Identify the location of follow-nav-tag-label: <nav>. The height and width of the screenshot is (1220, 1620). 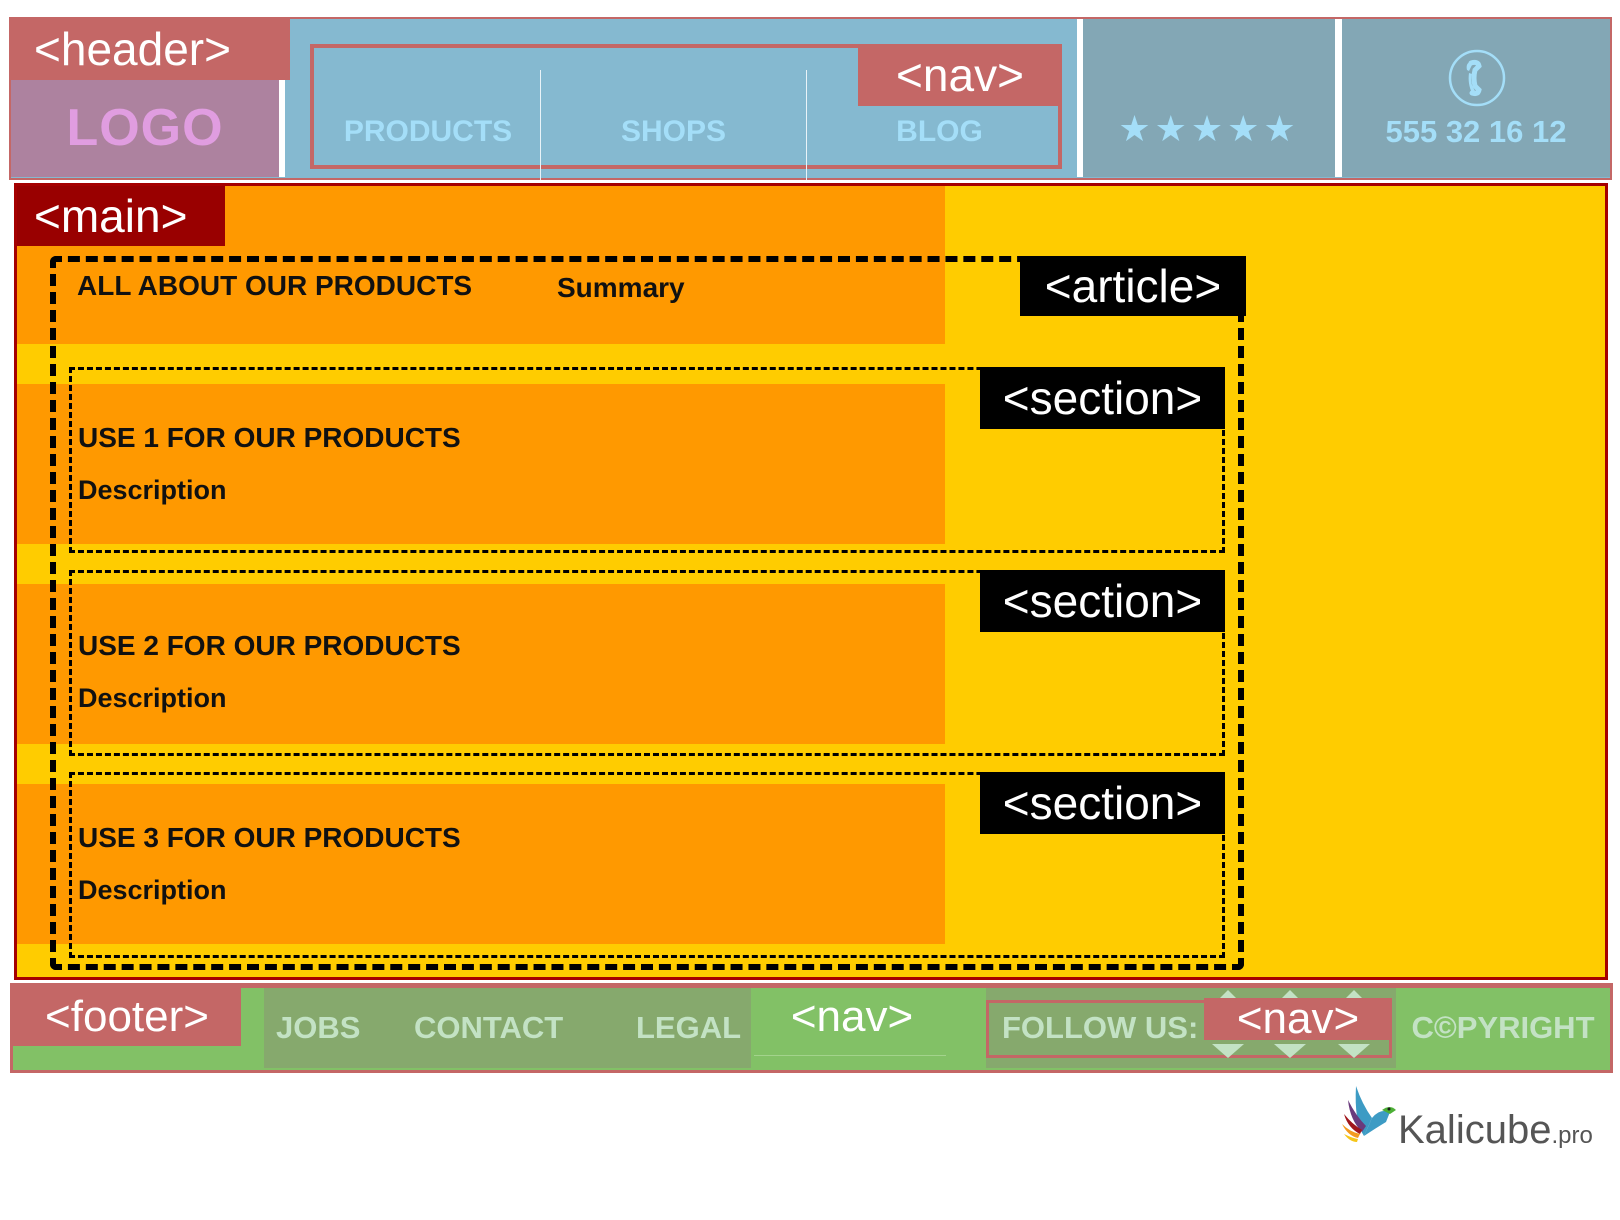
(1298, 1019).